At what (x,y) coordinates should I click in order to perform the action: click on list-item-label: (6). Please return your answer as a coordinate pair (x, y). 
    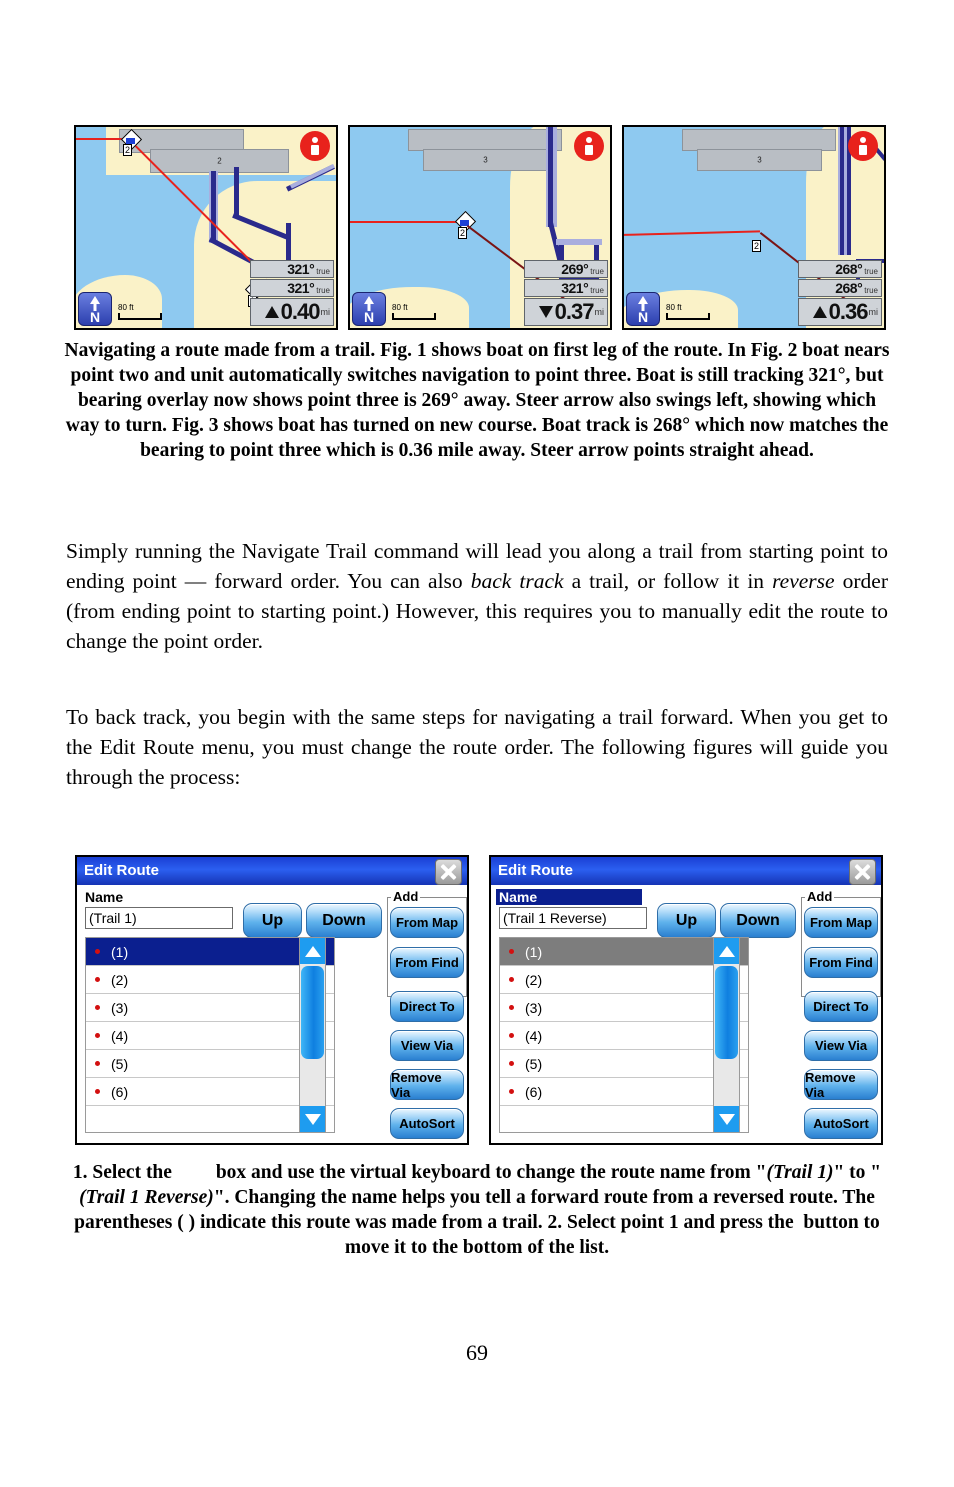
    Looking at the image, I should click on (120, 1091).